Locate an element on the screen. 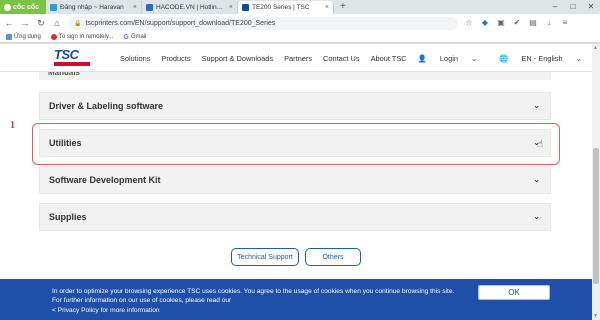 This screenshot has height=320, width=600. section-title: Driver & Labeling software is located at coordinates (106, 106).